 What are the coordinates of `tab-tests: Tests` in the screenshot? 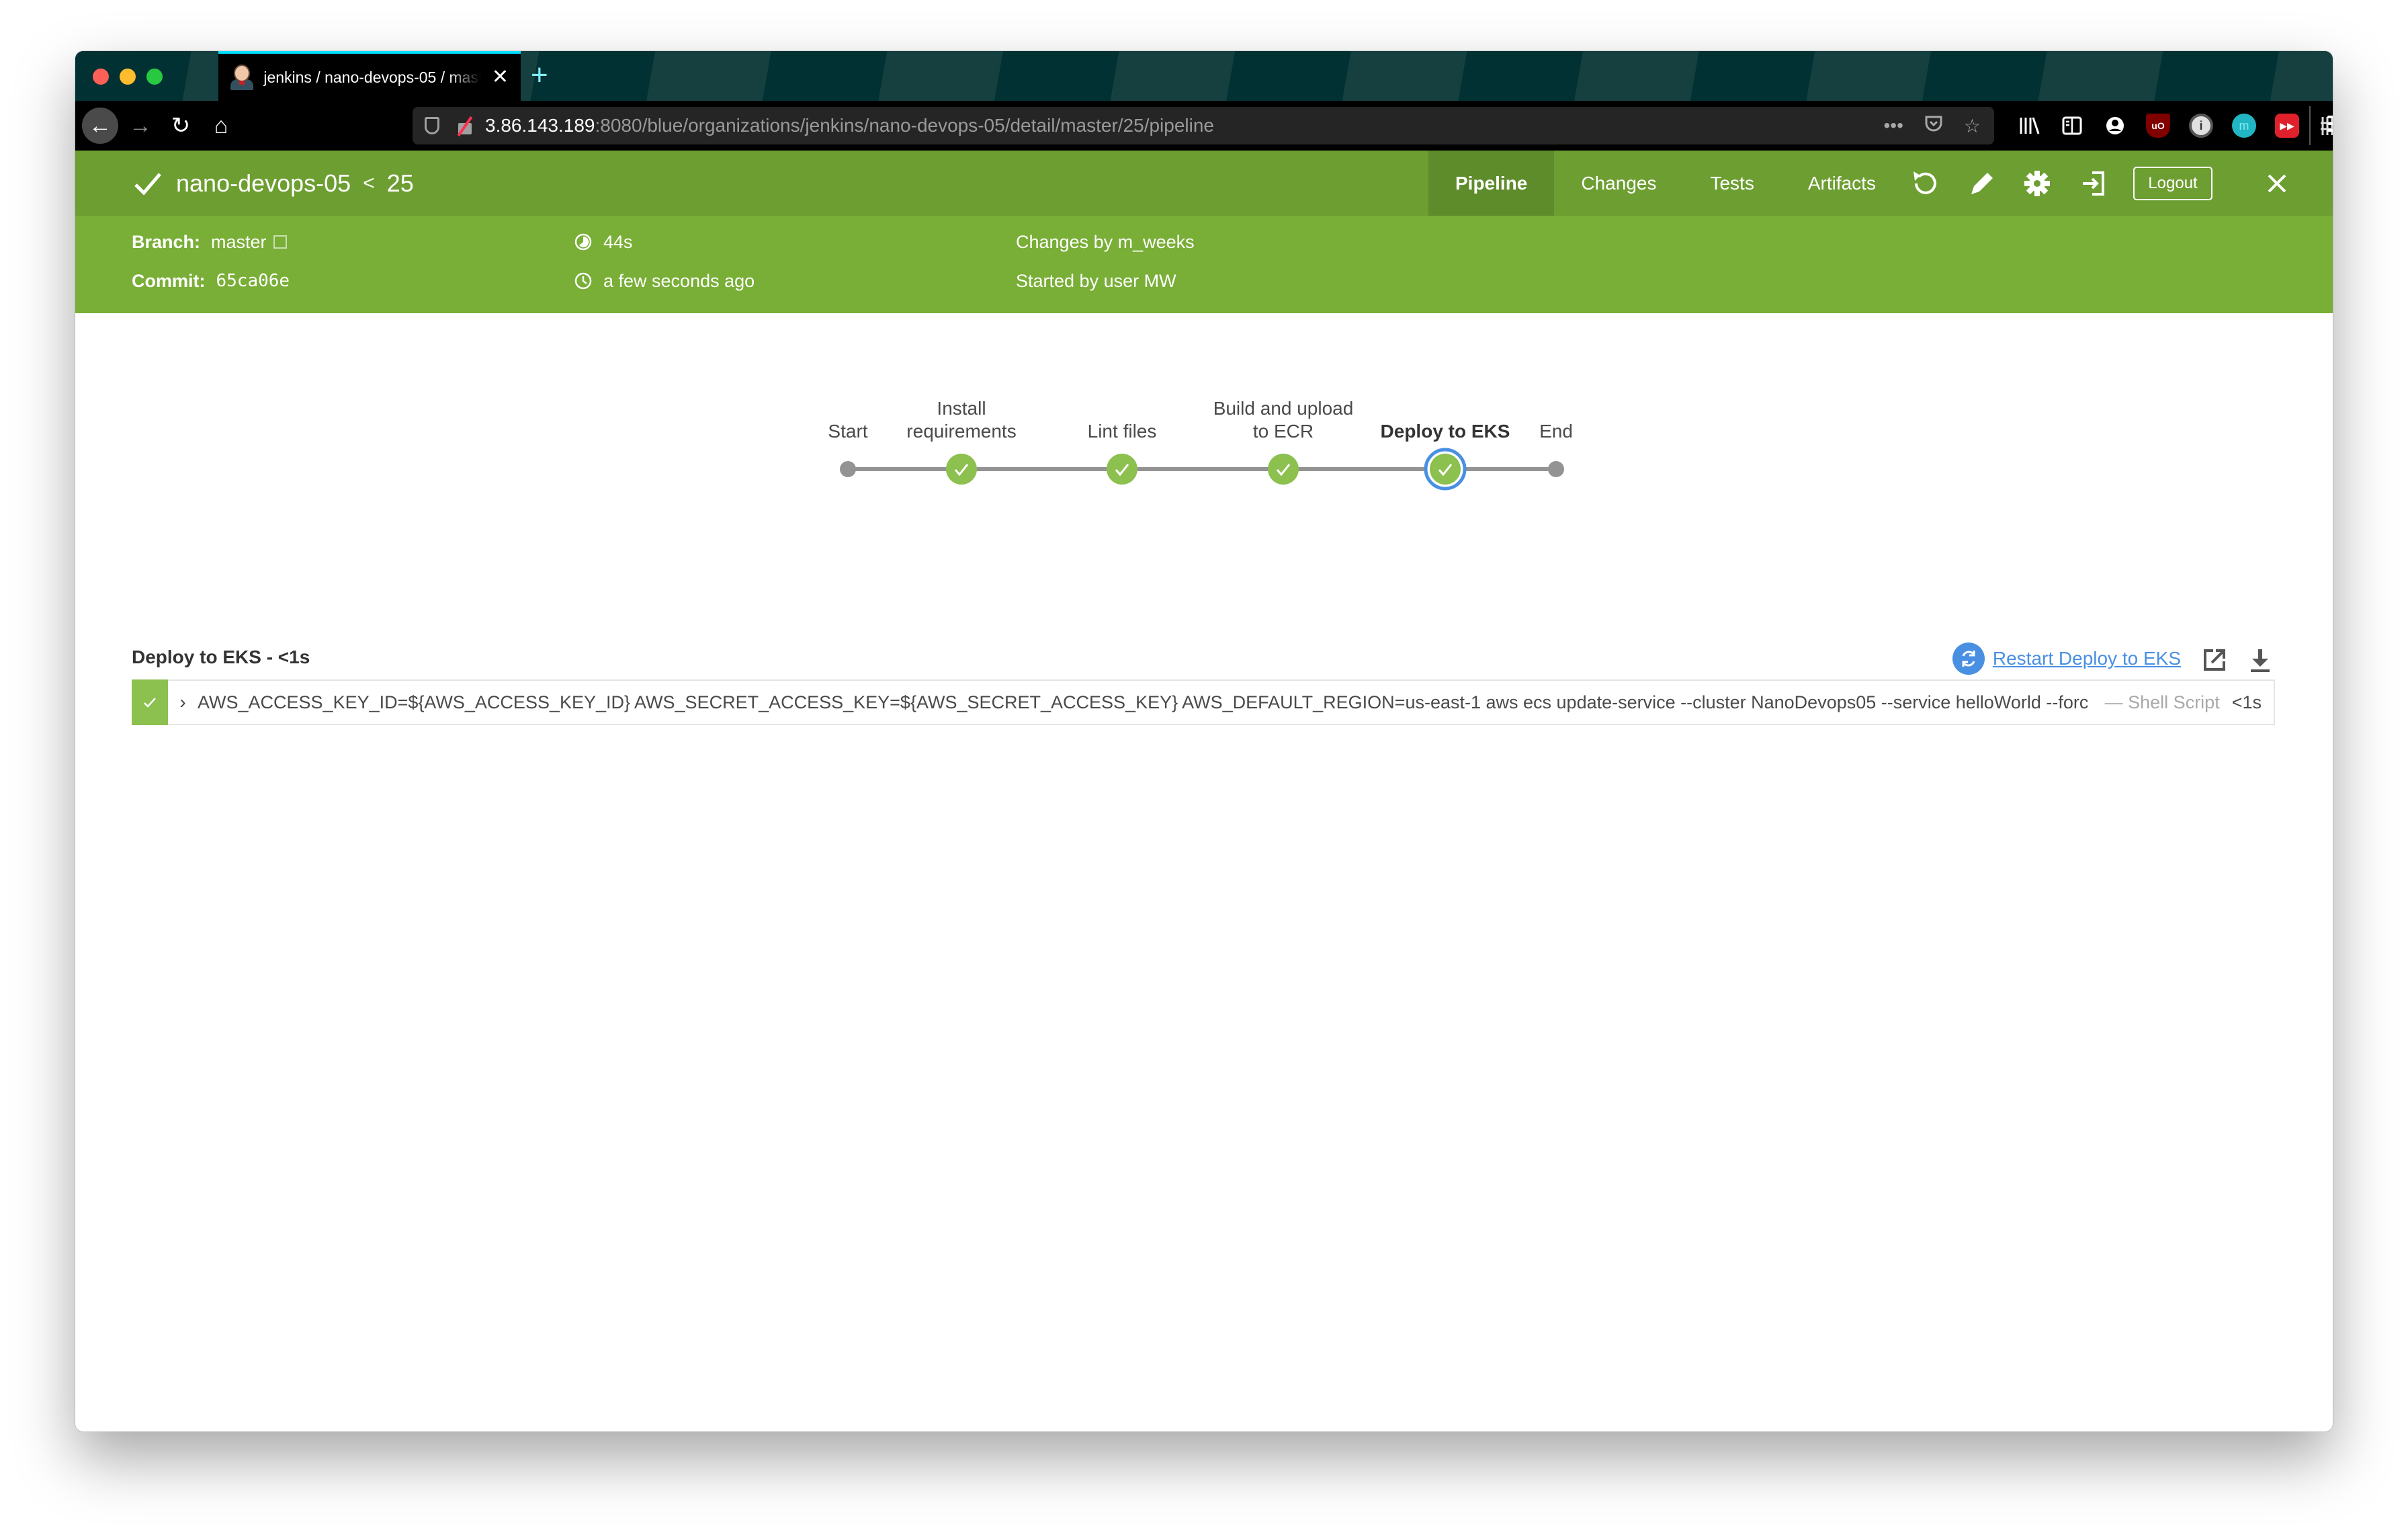 It's located at (1731, 183).